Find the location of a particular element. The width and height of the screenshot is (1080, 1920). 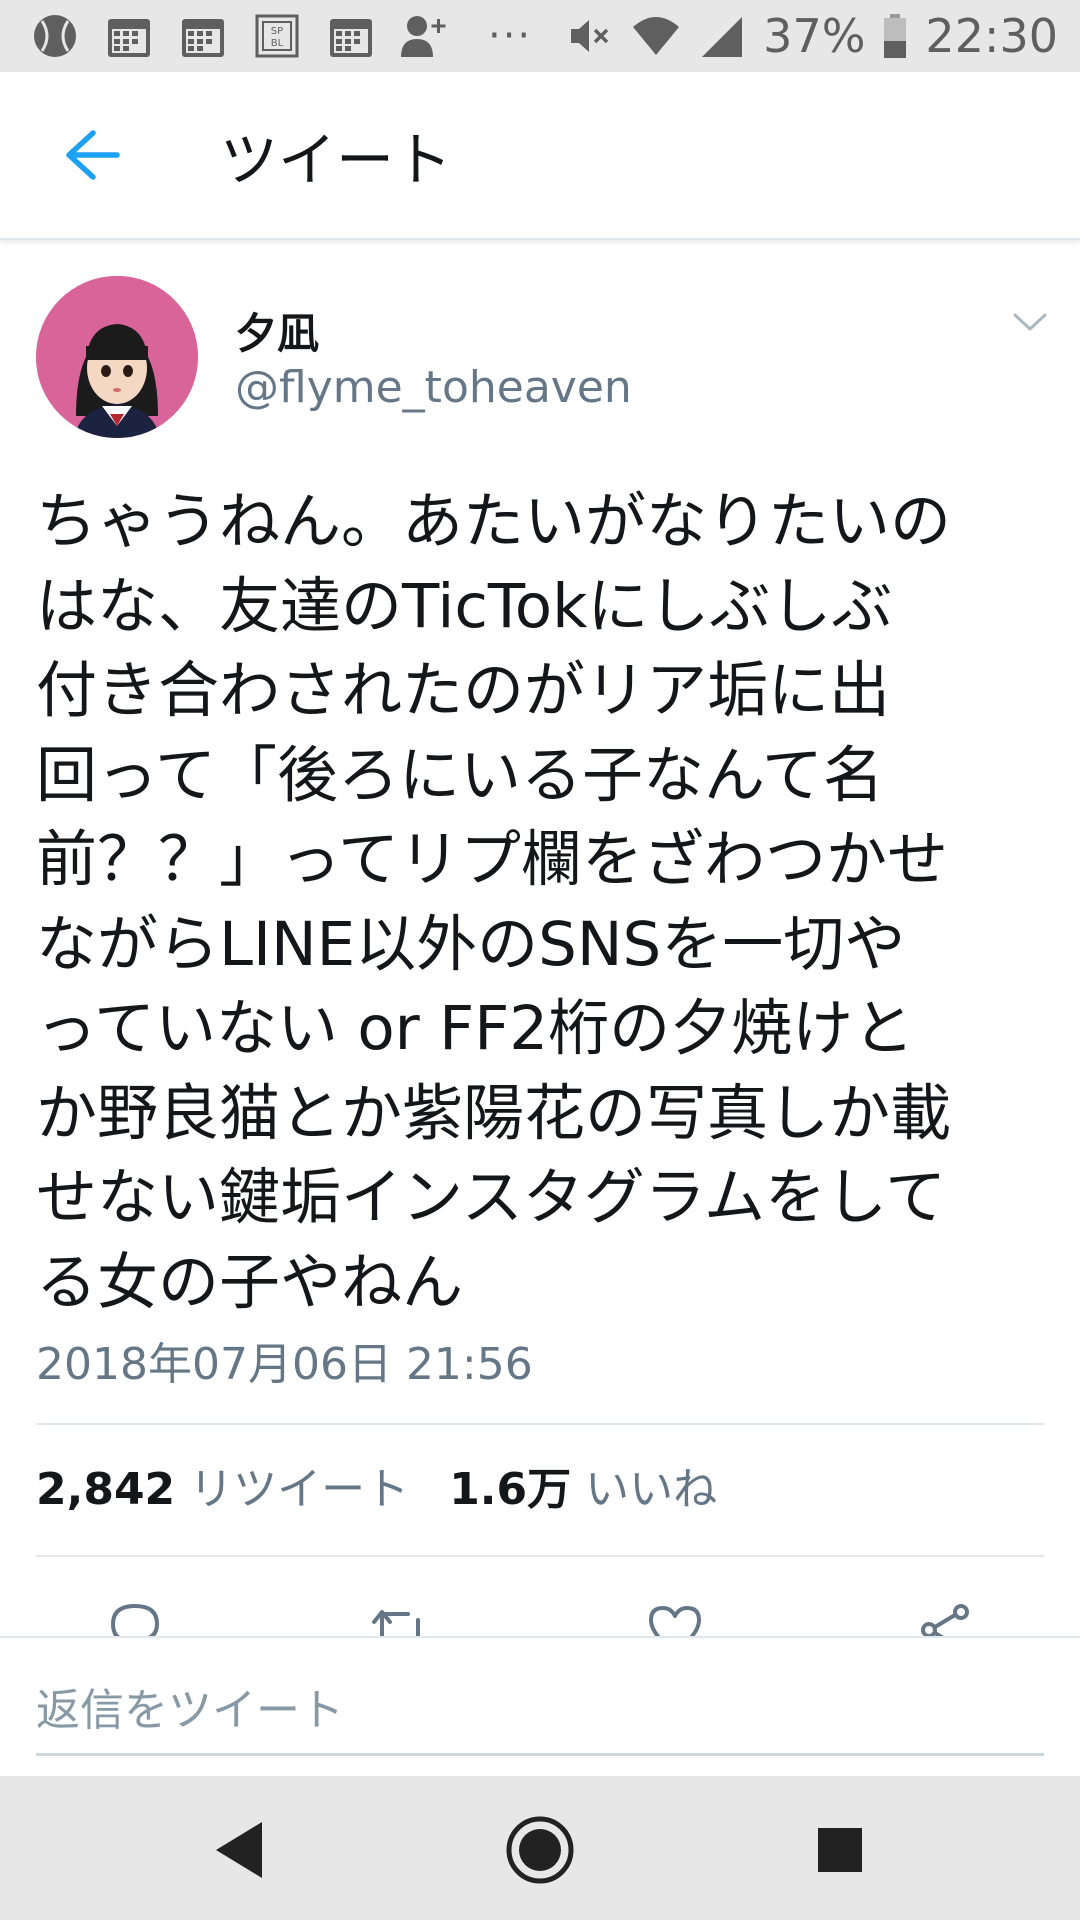

tweet-timestamp: 2018年07月06日 21:56 is located at coordinates (284, 1364).